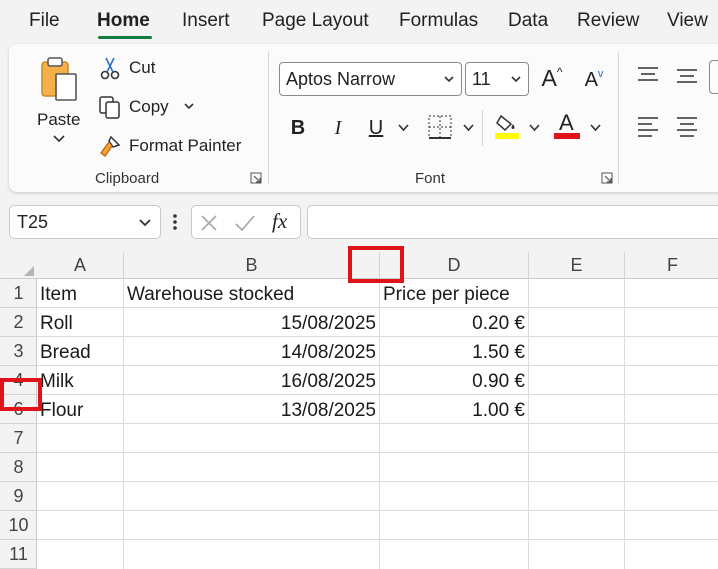 Image resolution: width=718 pixels, height=569 pixels. I want to click on row-header-11: 11, so click(18, 554).